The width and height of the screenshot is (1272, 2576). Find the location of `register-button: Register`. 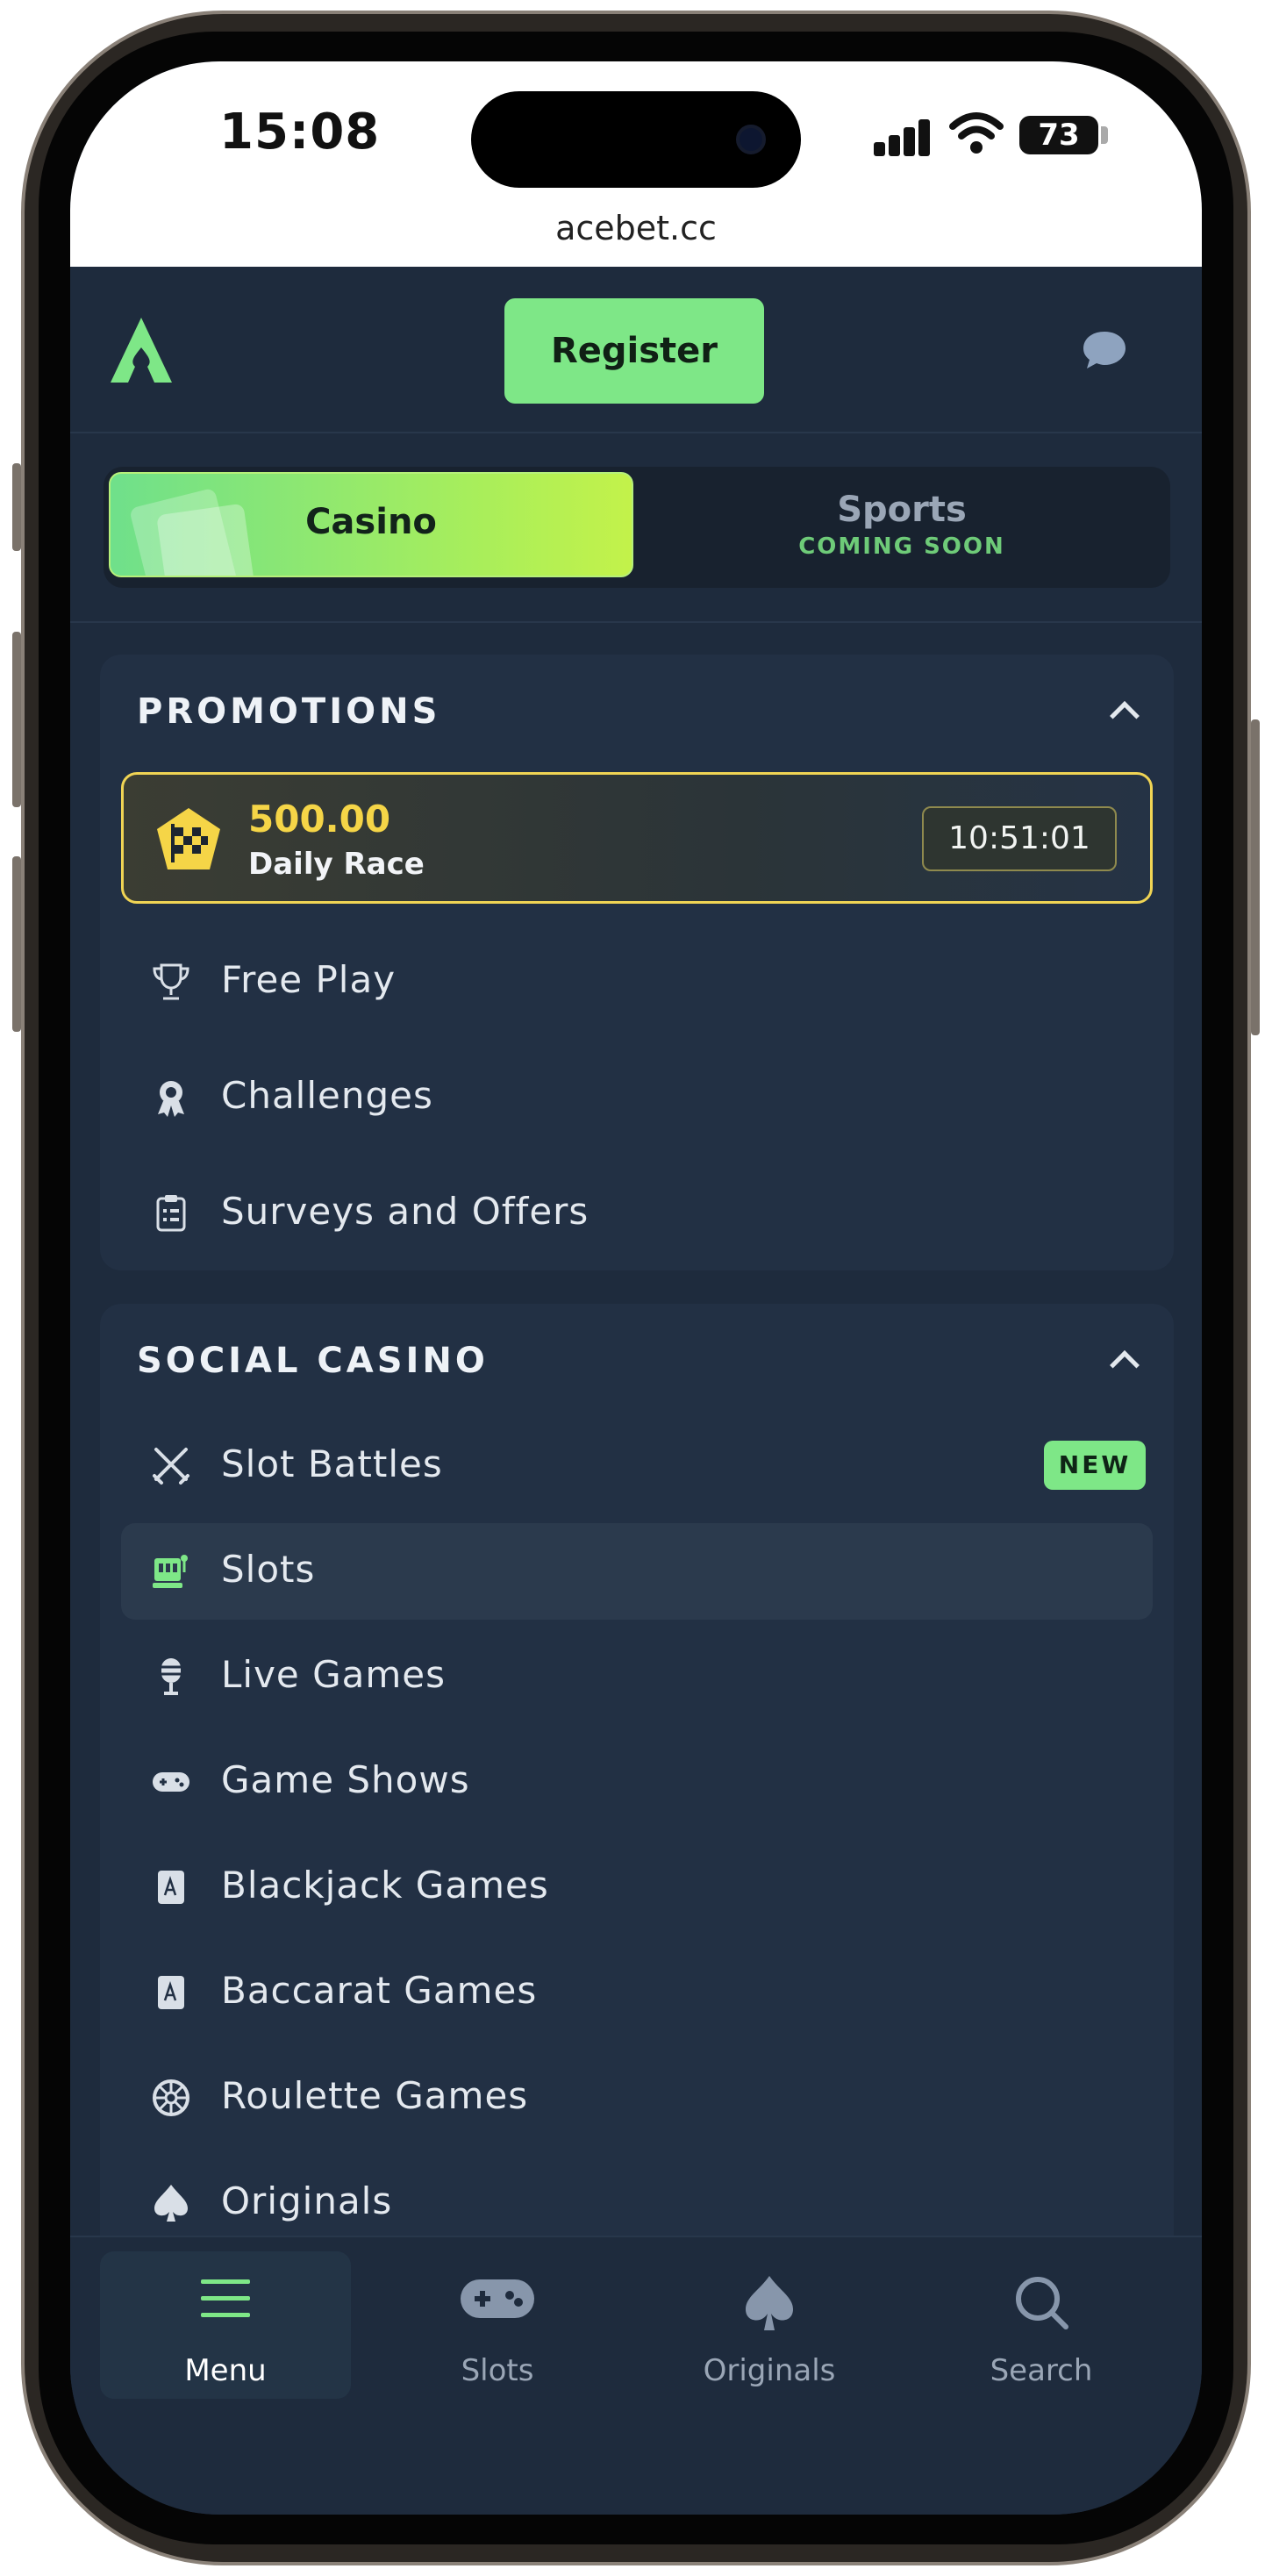

register-button: Register is located at coordinates (634, 351).